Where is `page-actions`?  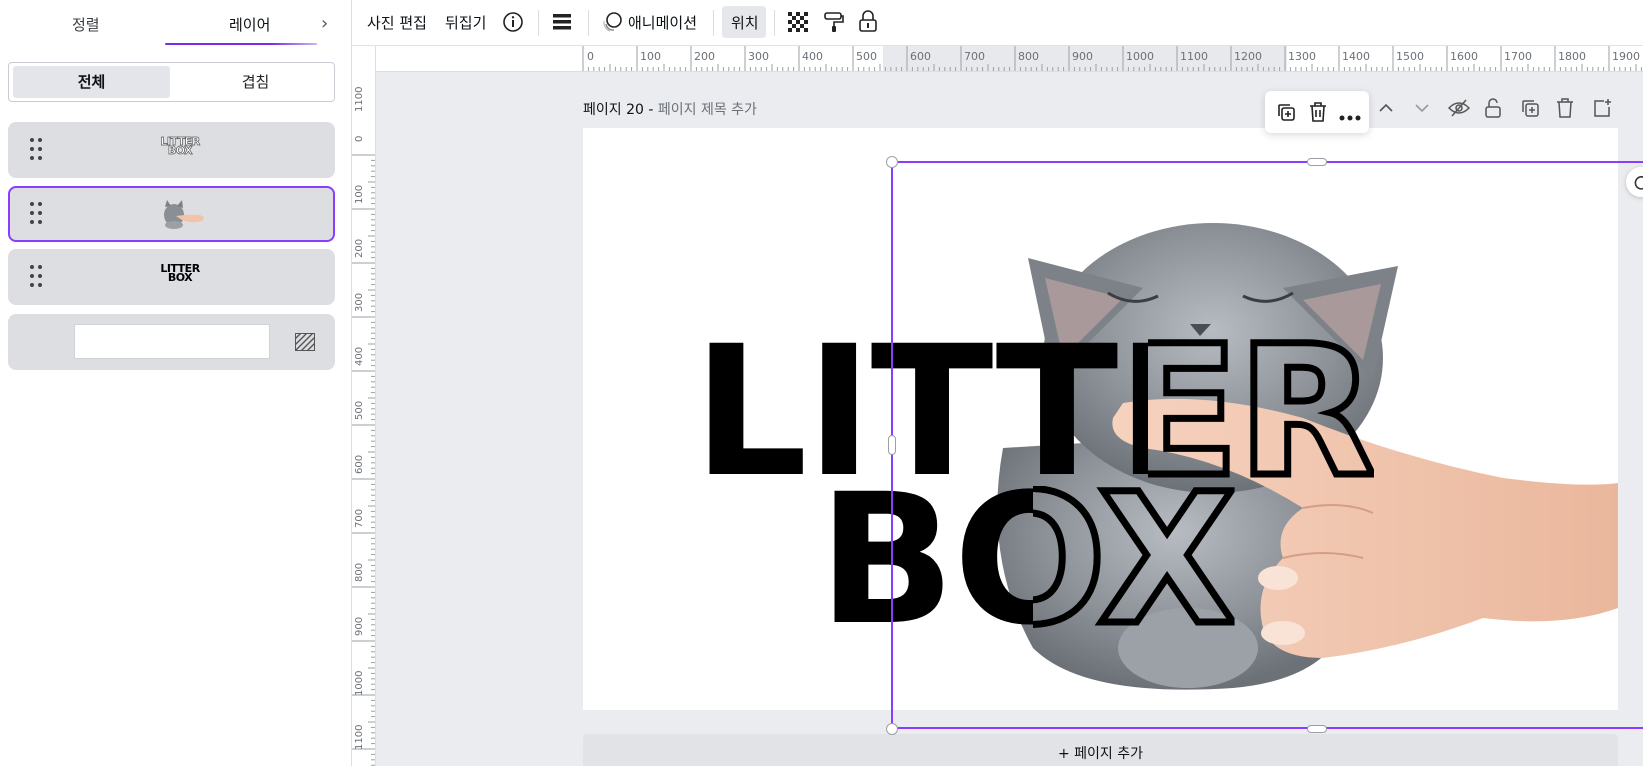 page-actions is located at coordinates (1497, 111).